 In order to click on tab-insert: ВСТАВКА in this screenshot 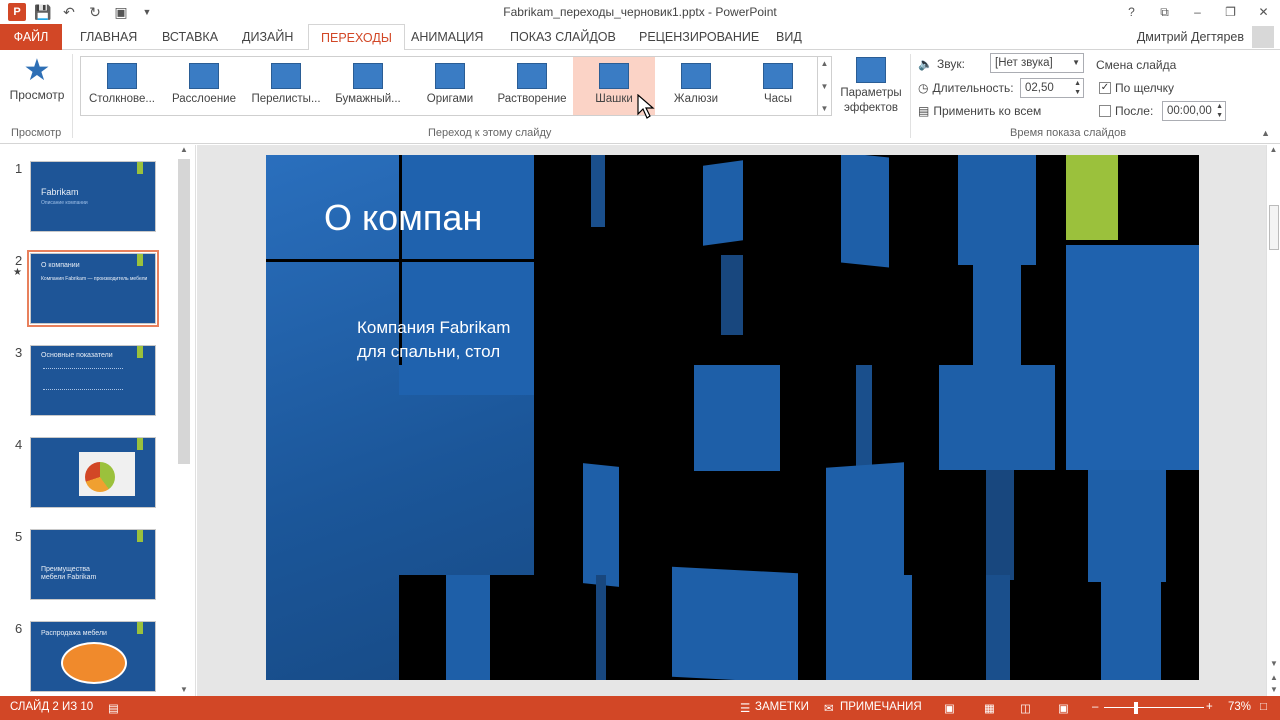, I will do `click(190, 37)`.